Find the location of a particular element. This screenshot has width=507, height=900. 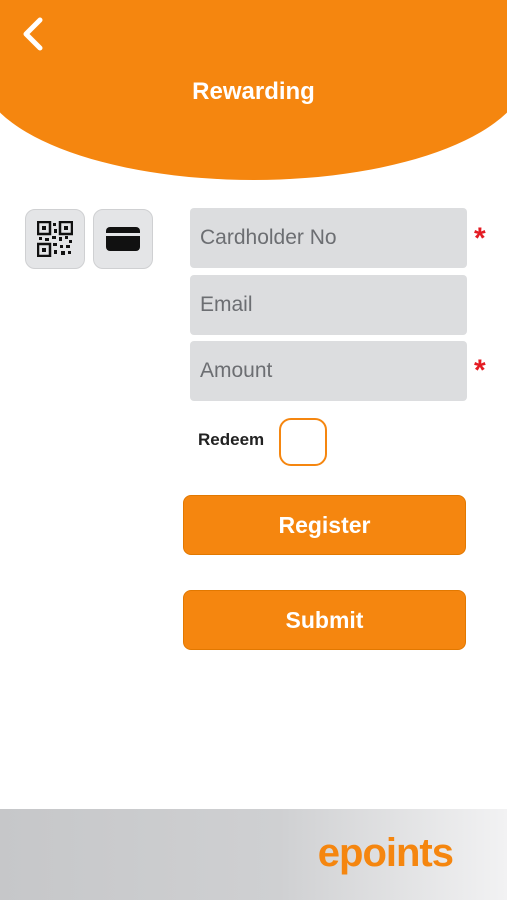

redeem-label: Redeem is located at coordinates (231, 439).